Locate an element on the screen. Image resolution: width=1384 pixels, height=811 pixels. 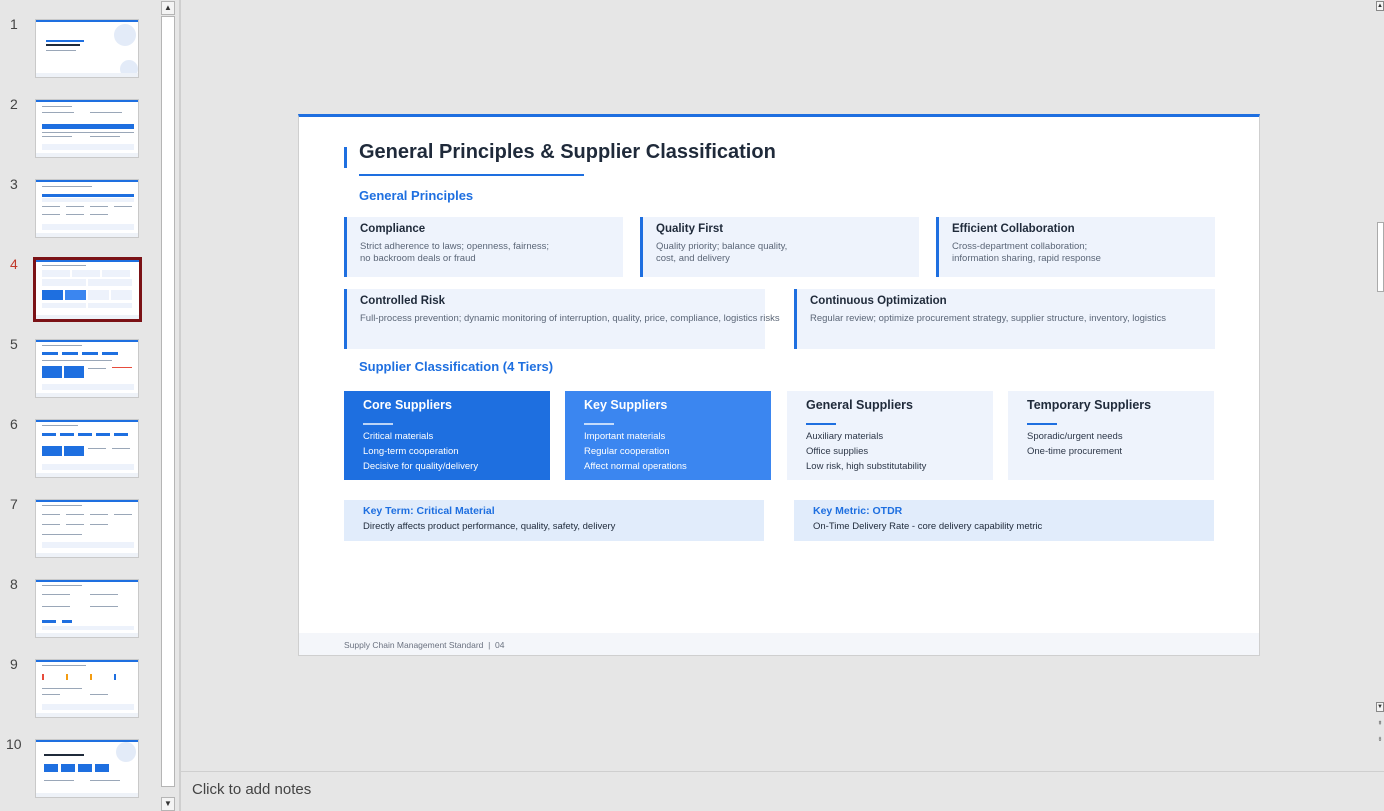
tier-item: Long-term cooperation is located at coordinates (411, 451).